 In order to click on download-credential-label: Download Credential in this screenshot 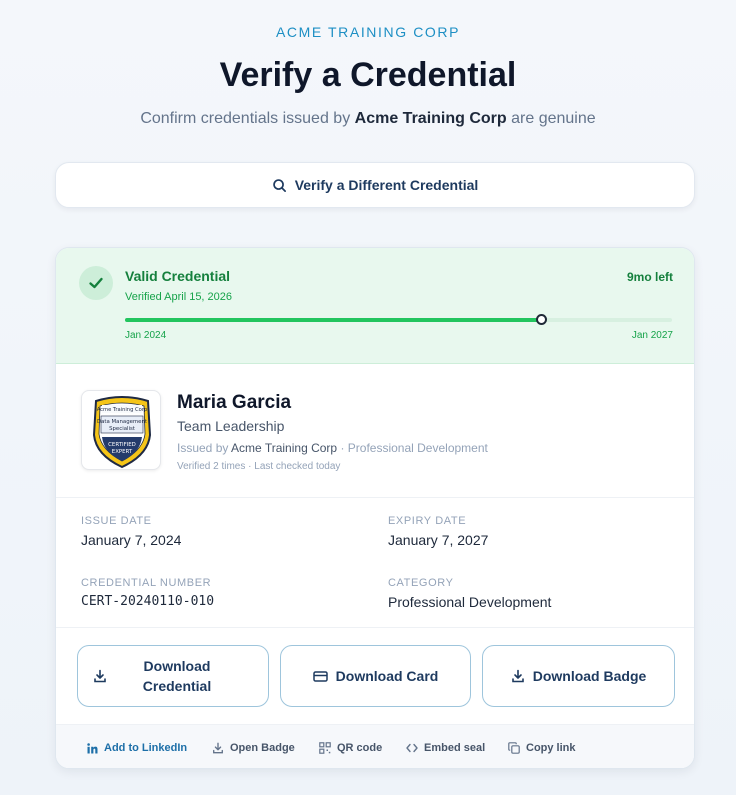, I will do `click(177, 676)`.